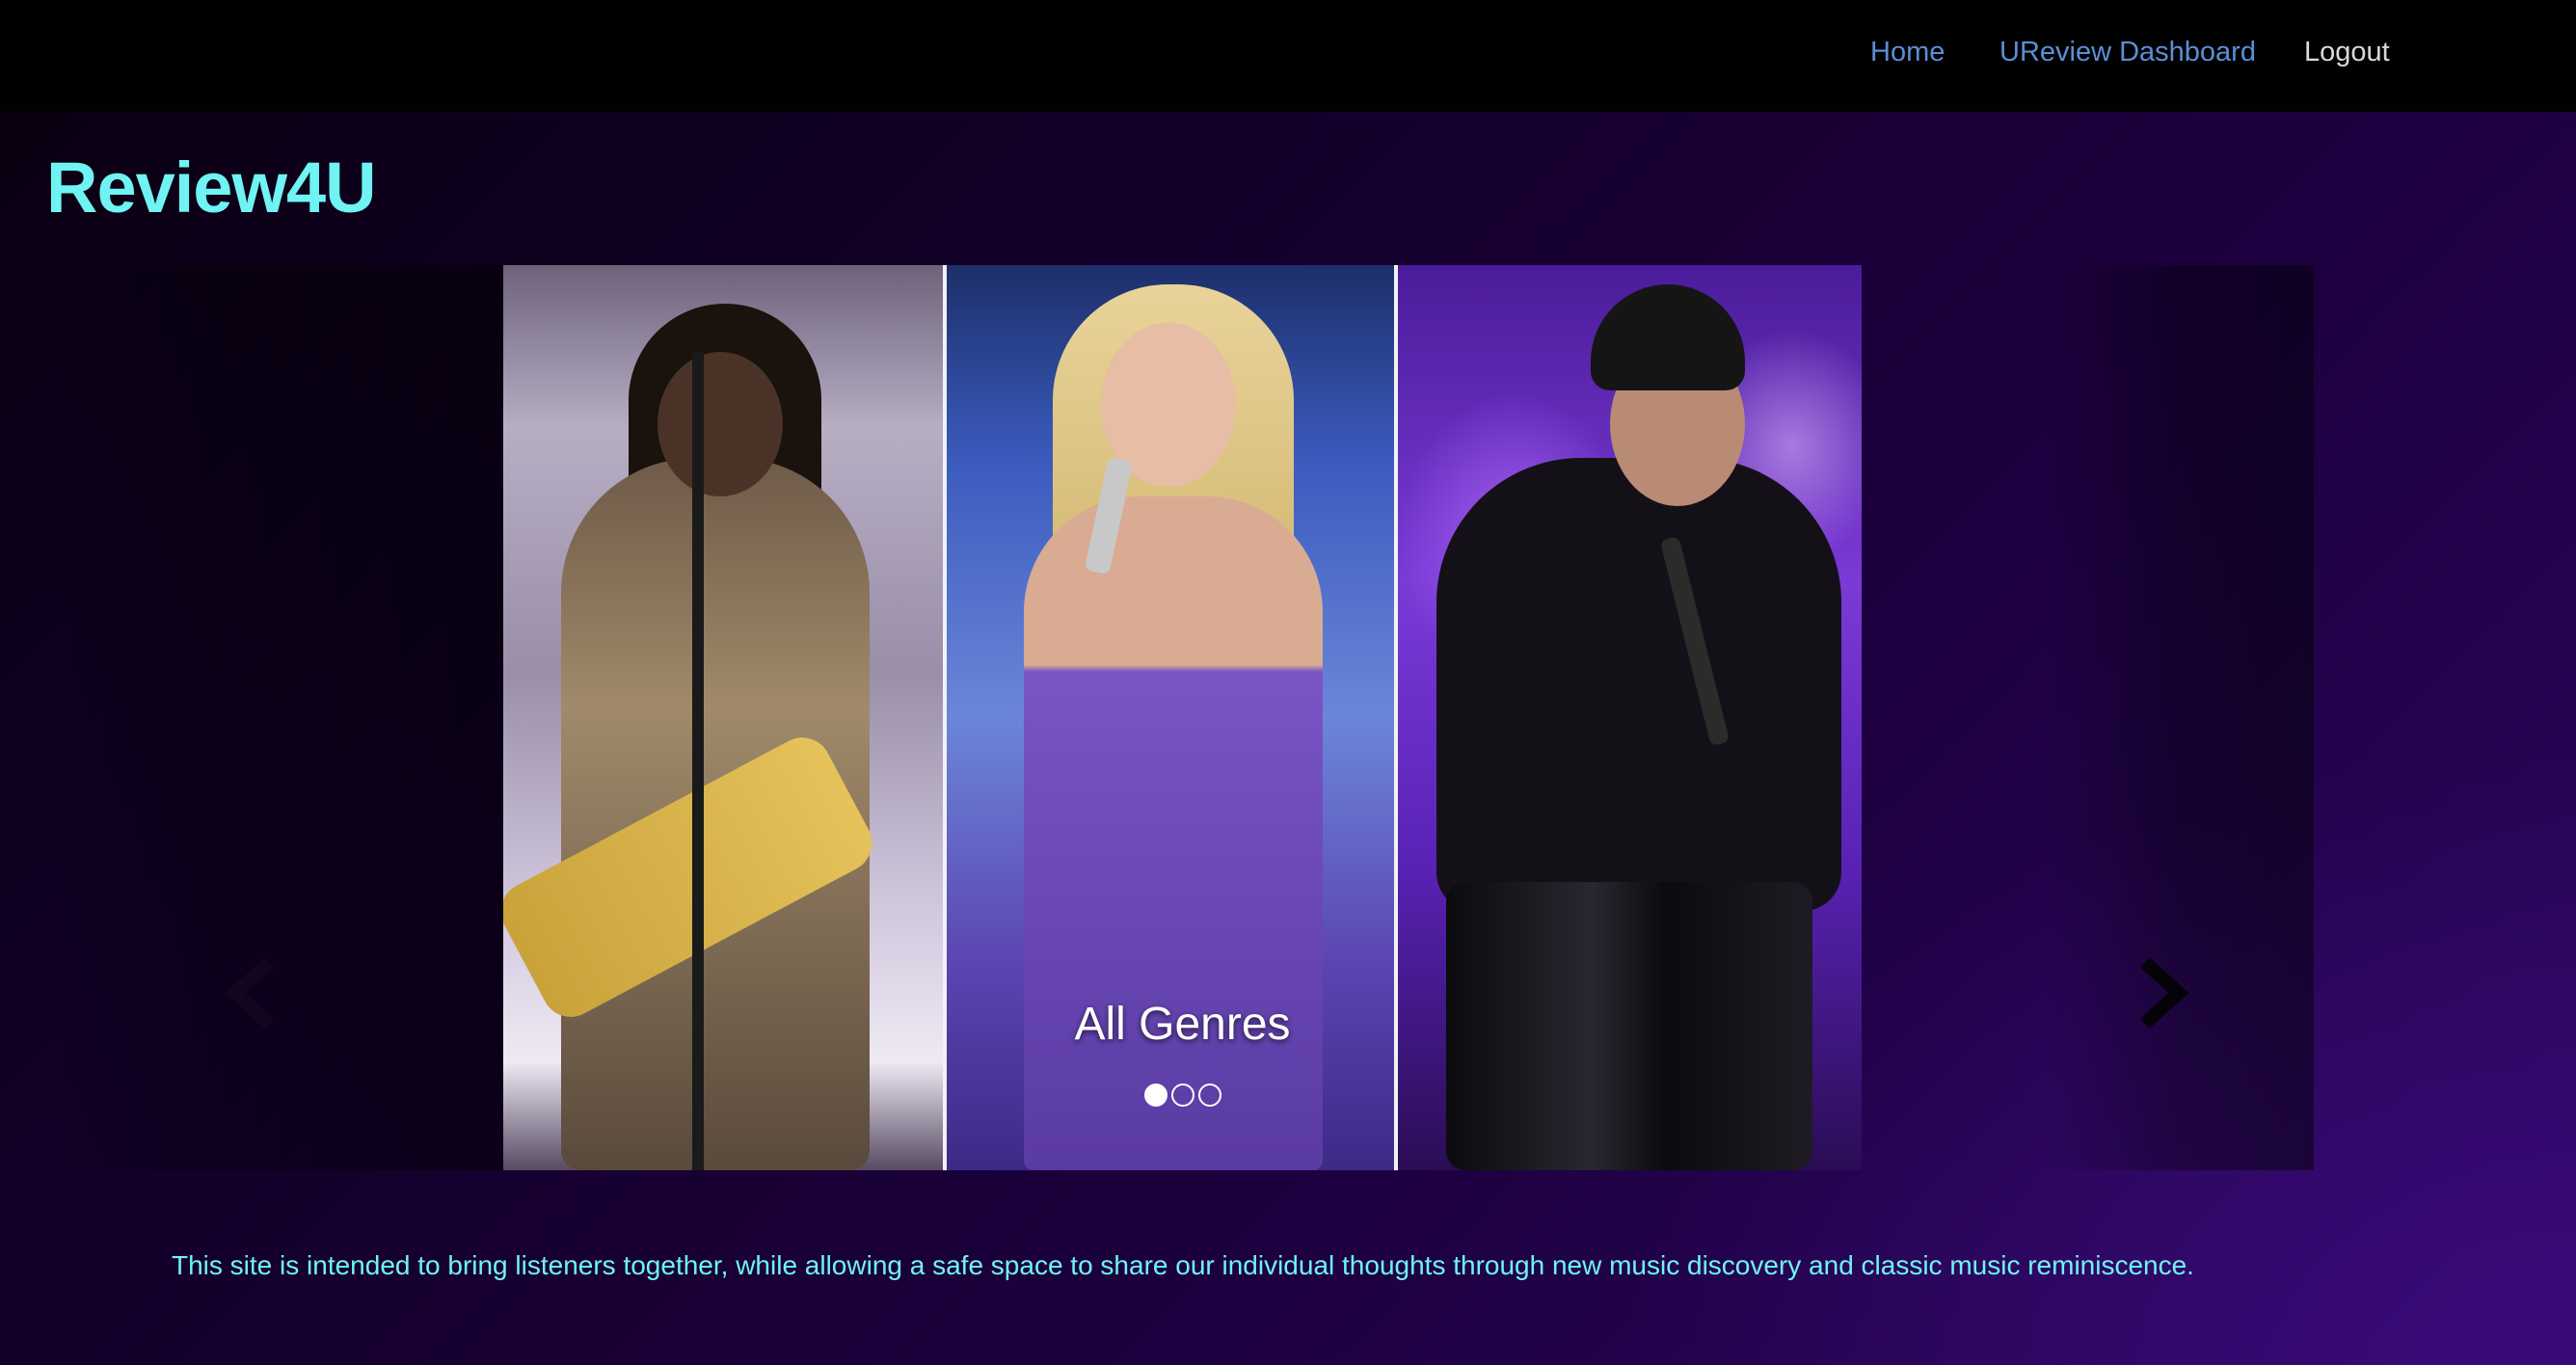 The width and height of the screenshot is (2576, 1365). I want to click on carousel-caption: All Genres, so click(1182, 1024).